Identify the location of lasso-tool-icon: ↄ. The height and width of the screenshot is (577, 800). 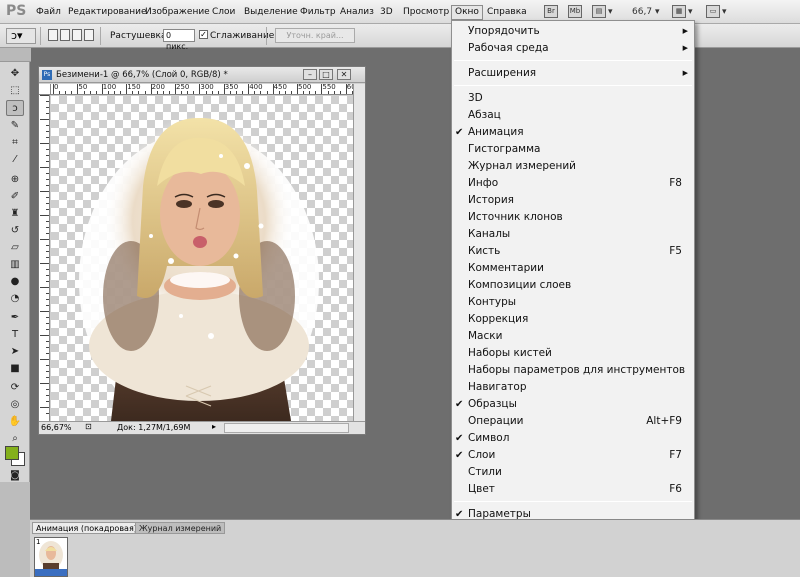
(15, 108).